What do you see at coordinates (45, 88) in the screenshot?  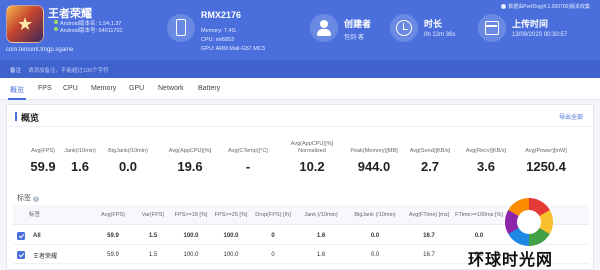 I see `tab-fps: FPS` at bounding box center [45, 88].